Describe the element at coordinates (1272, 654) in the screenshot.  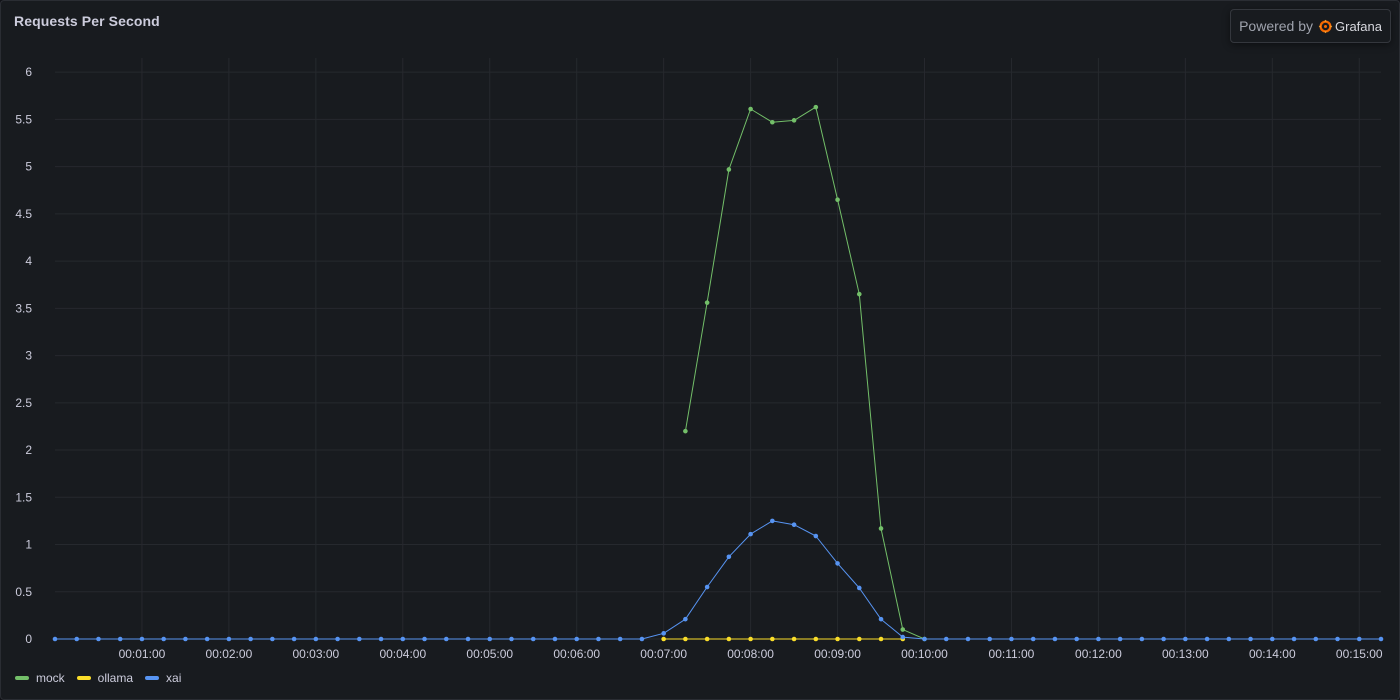
I see `x-tick-label: 00:14:00` at that location.